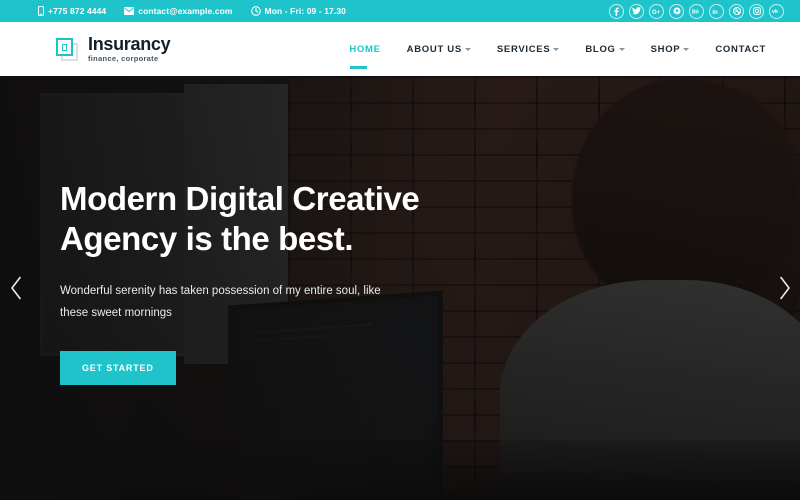 The width and height of the screenshot is (800, 500). I want to click on linkedin-icon: in, so click(716, 11).